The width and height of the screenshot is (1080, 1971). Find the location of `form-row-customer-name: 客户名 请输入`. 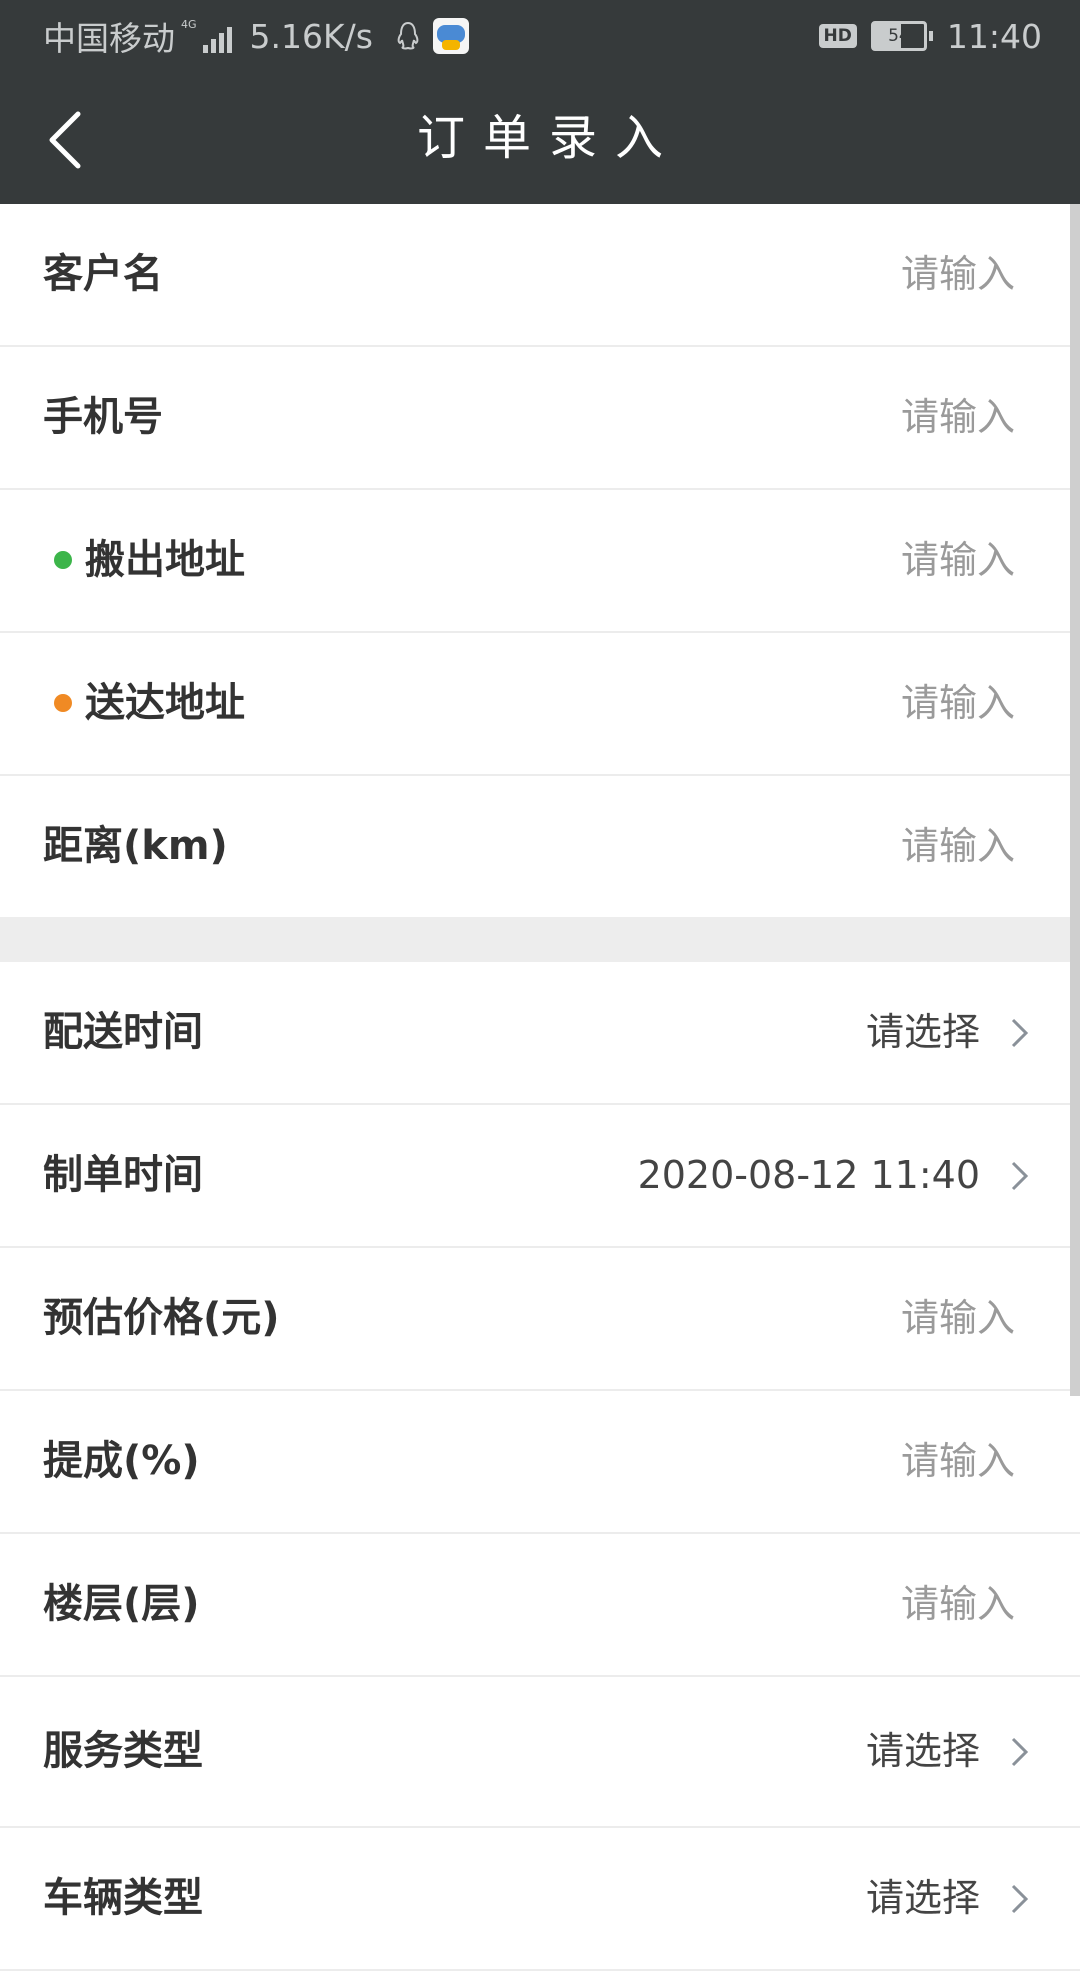

form-row-customer-name: 客户名 请输入 is located at coordinates (540, 275).